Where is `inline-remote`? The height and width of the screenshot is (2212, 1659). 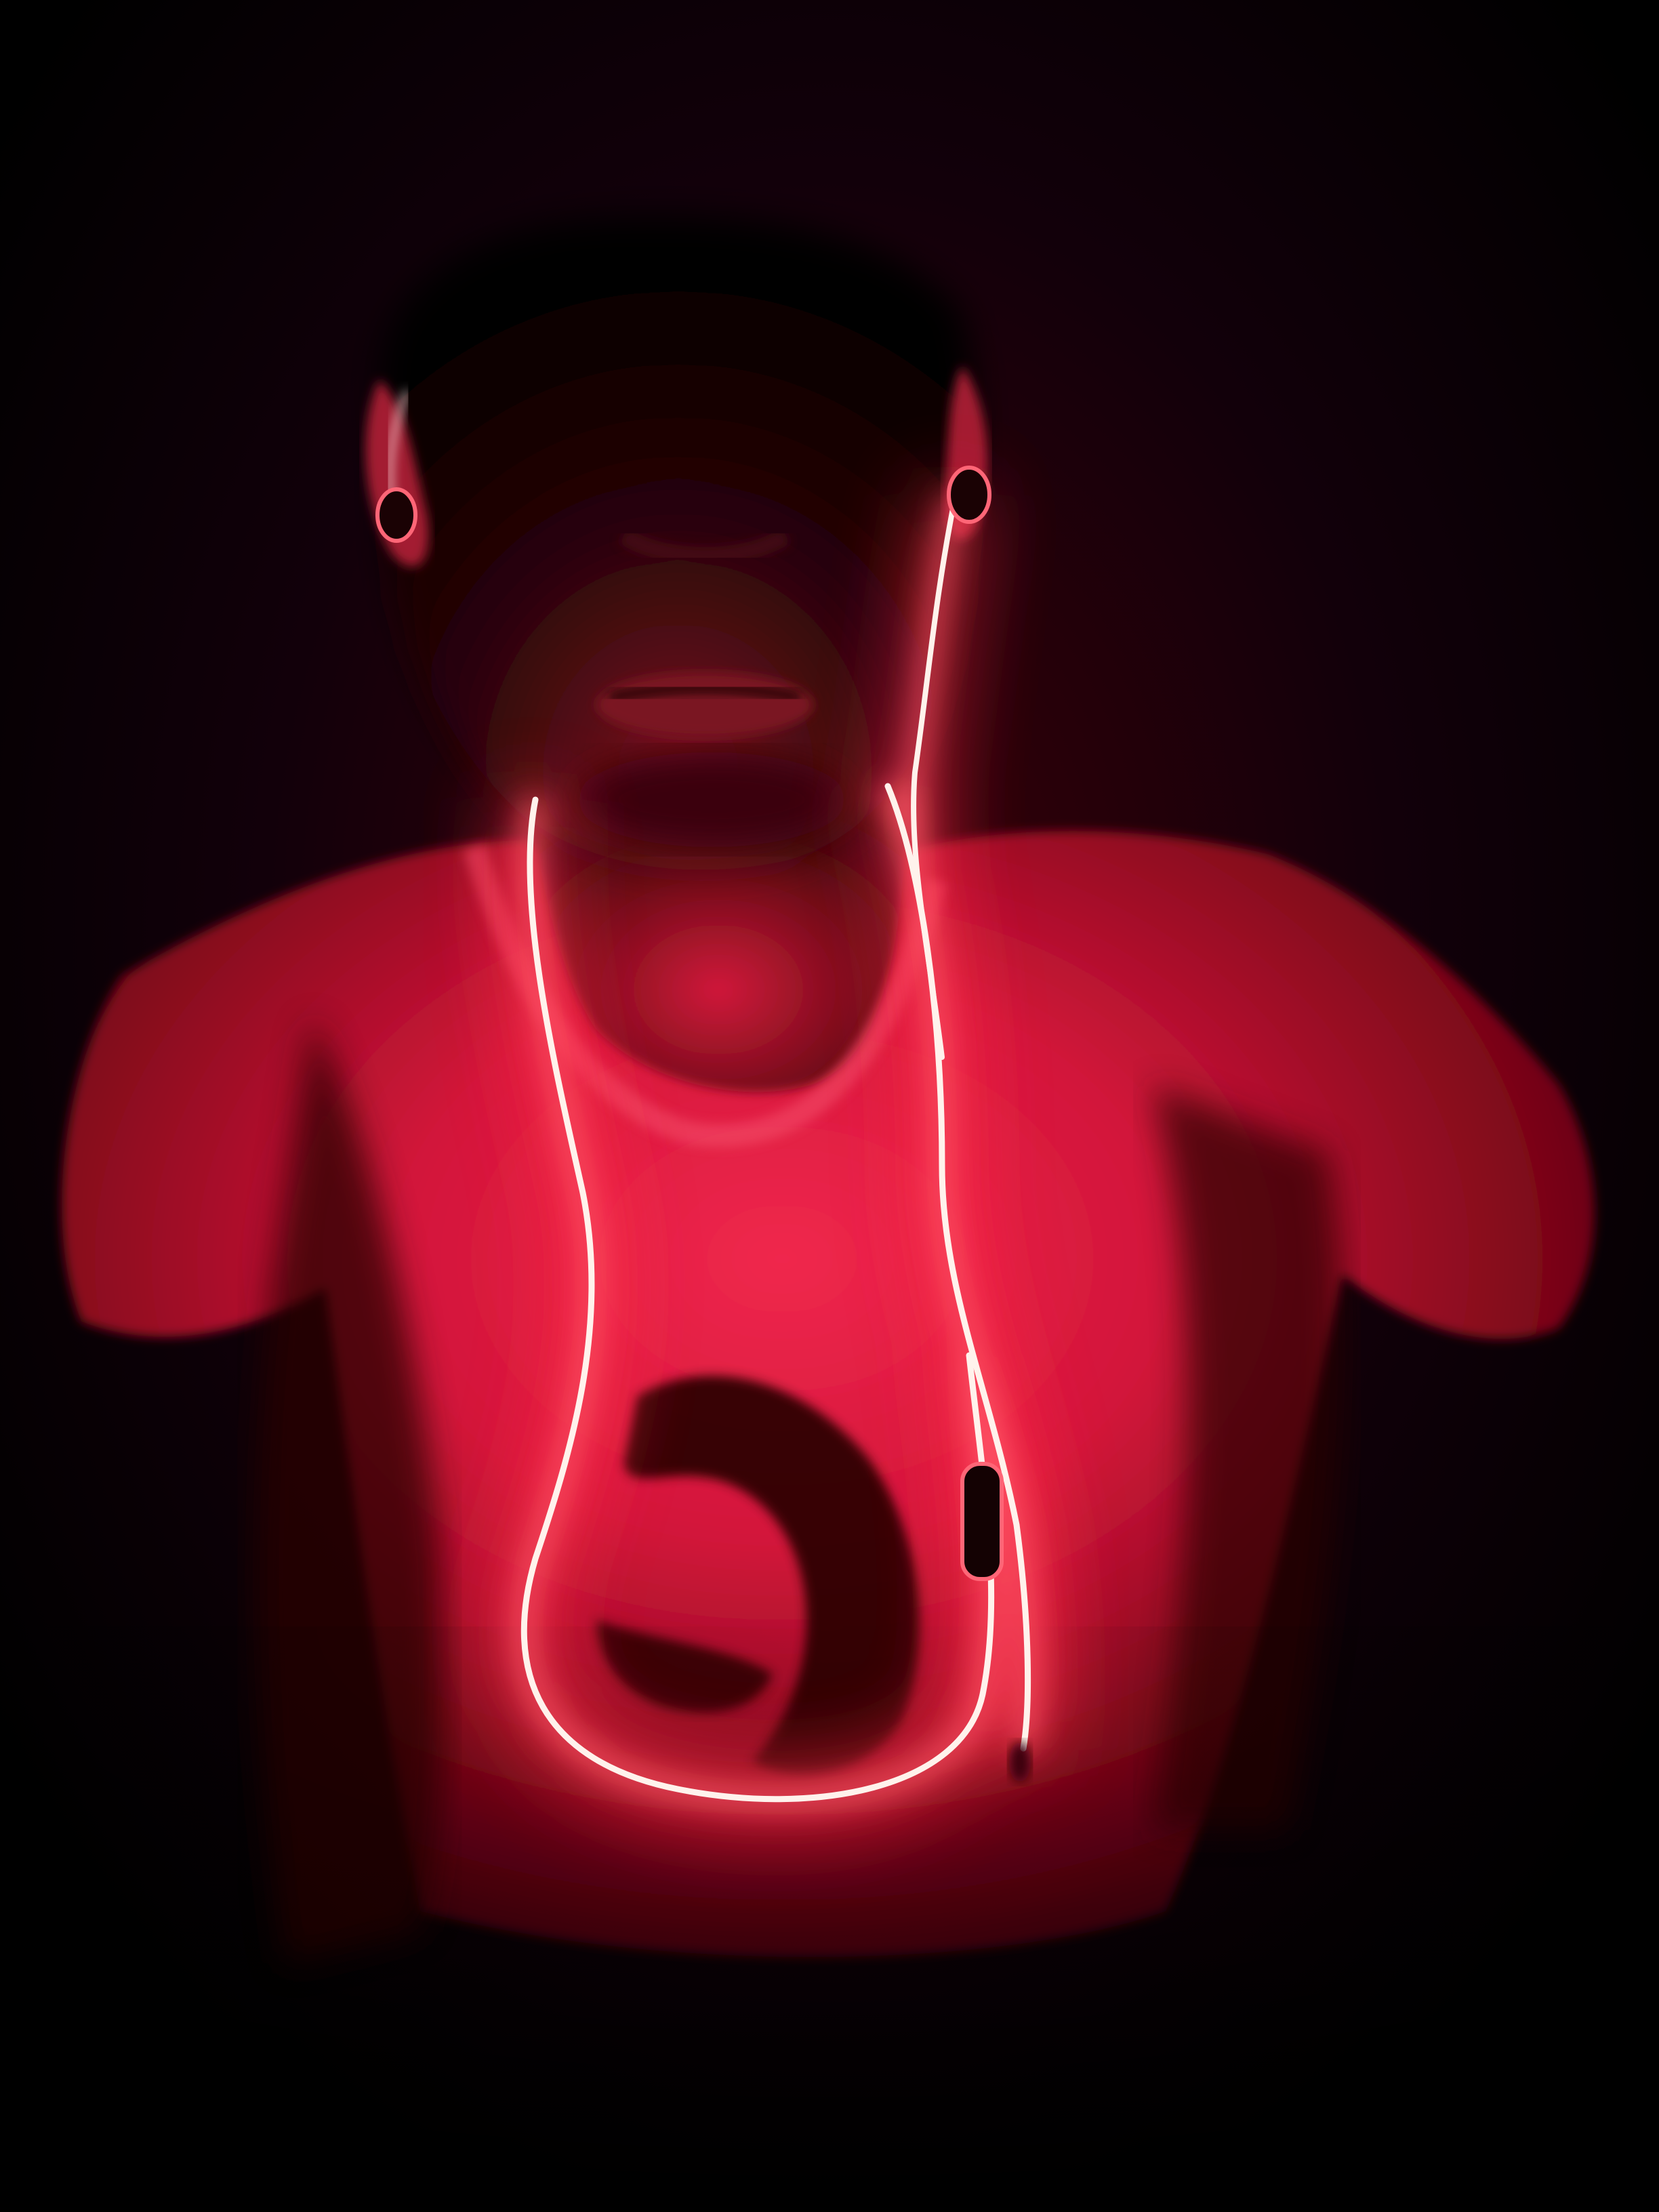 inline-remote is located at coordinates (982, 1521).